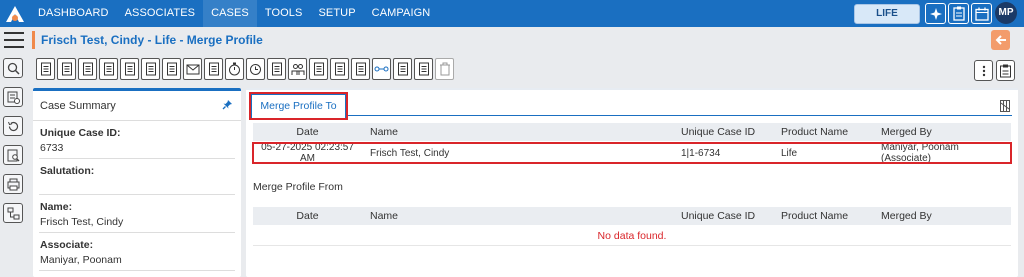 The width and height of the screenshot is (1024, 277). I want to click on pin-icon, so click(227, 106).